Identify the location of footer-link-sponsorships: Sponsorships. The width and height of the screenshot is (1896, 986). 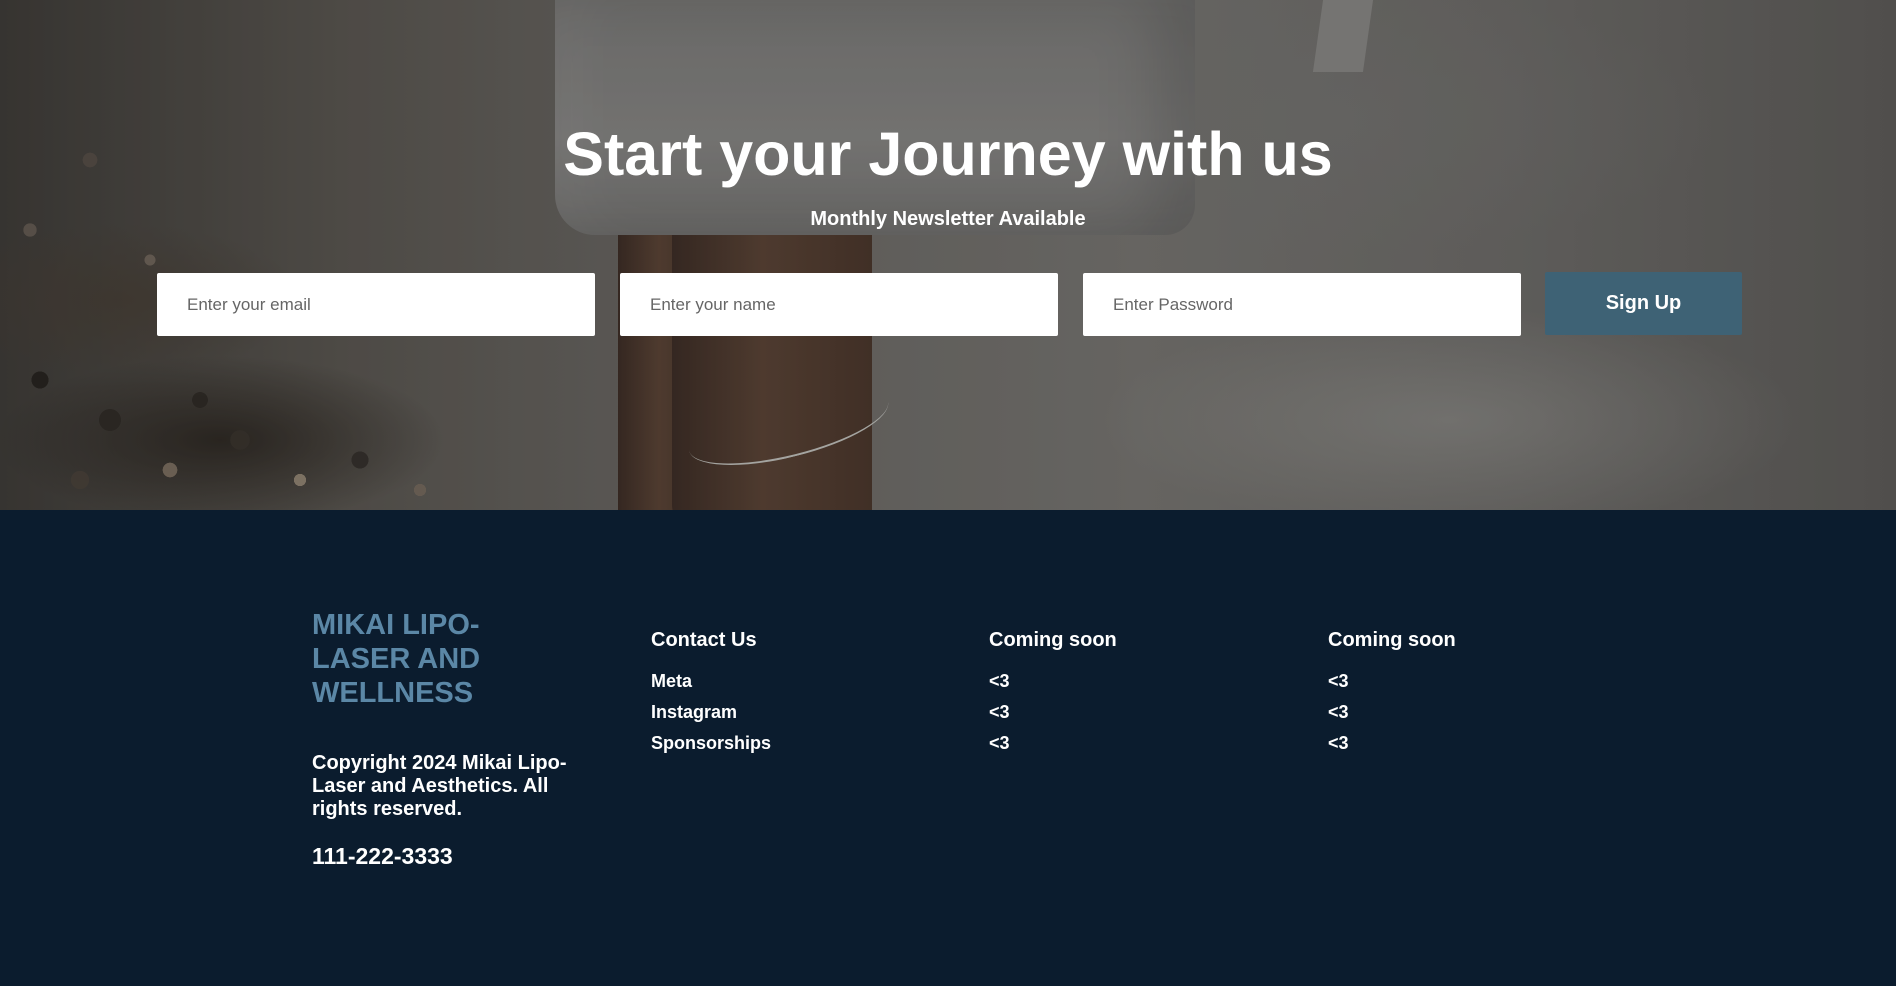
(801, 743).